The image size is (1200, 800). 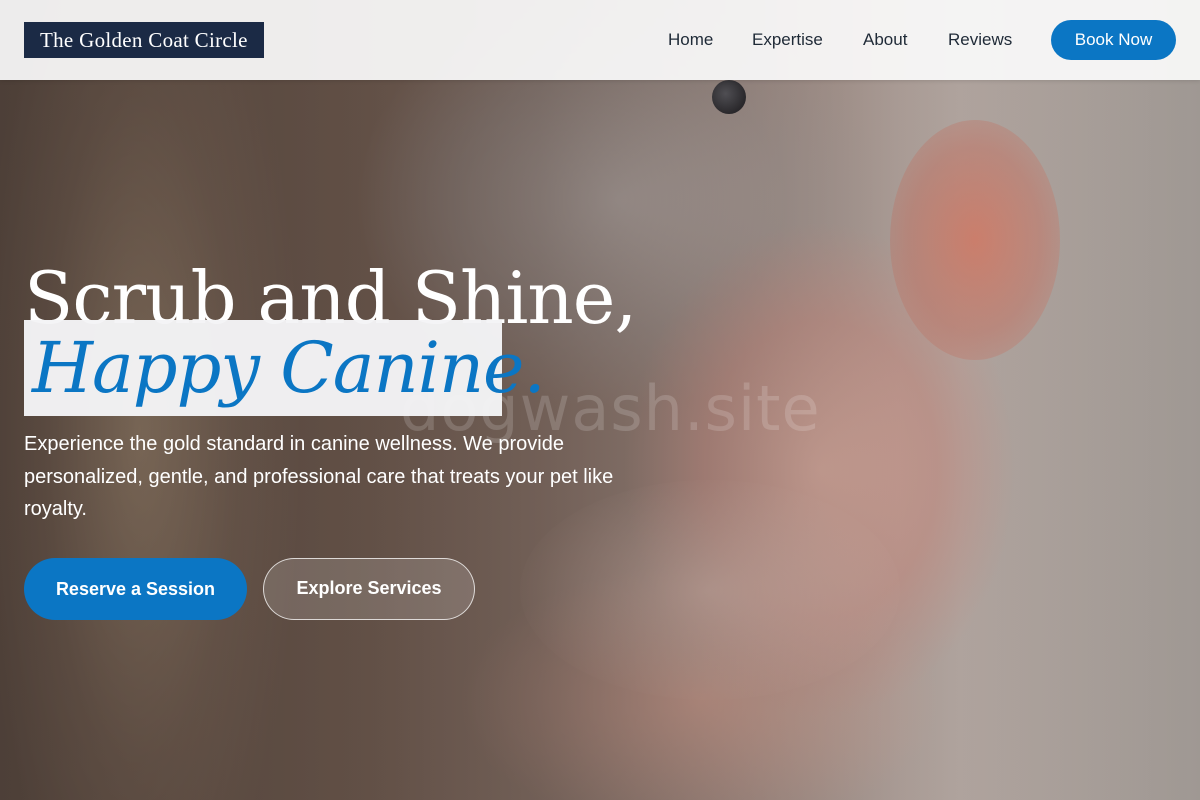 What do you see at coordinates (135, 589) in the screenshot?
I see `reserve-session-button: Reserve a Session` at bounding box center [135, 589].